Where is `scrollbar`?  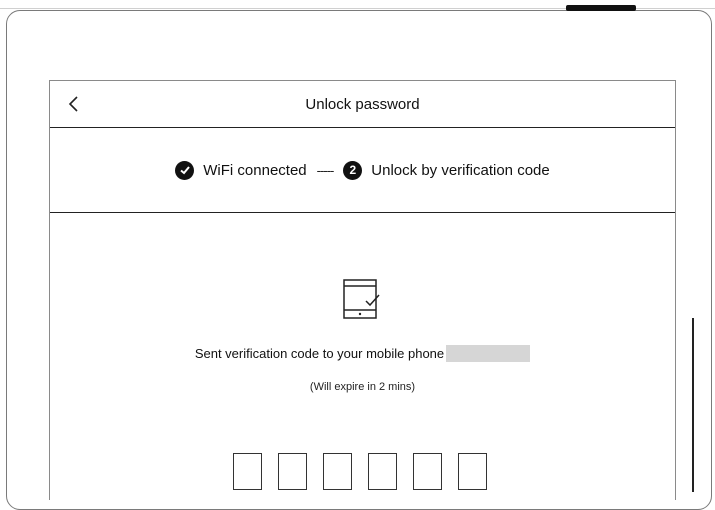
scrollbar is located at coordinates (693, 405).